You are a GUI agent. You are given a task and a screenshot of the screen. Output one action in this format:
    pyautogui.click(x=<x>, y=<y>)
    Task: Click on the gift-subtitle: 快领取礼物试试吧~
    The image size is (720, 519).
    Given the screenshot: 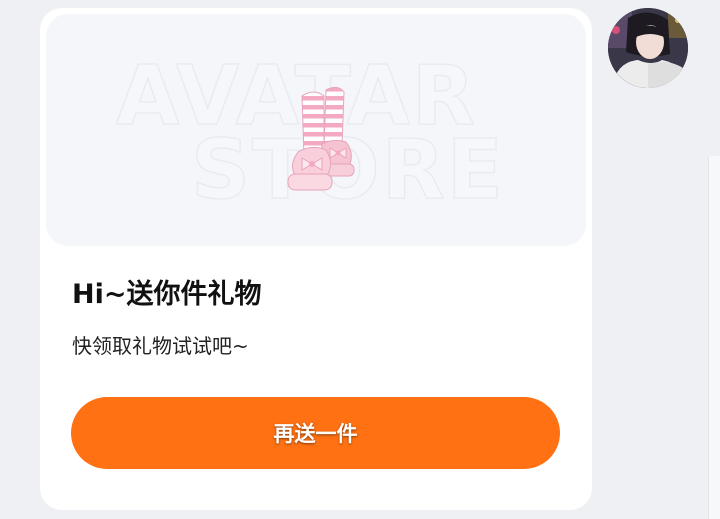 What is the action you would take?
    pyautogui.click(x=160, y=346)
    